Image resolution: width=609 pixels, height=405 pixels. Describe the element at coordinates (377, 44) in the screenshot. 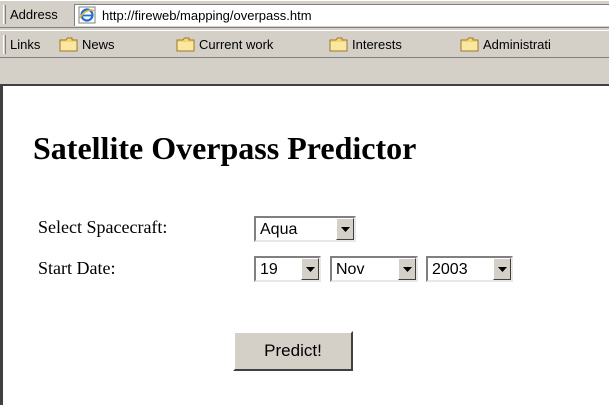

I see `link-interests-label: Interests` at that location.